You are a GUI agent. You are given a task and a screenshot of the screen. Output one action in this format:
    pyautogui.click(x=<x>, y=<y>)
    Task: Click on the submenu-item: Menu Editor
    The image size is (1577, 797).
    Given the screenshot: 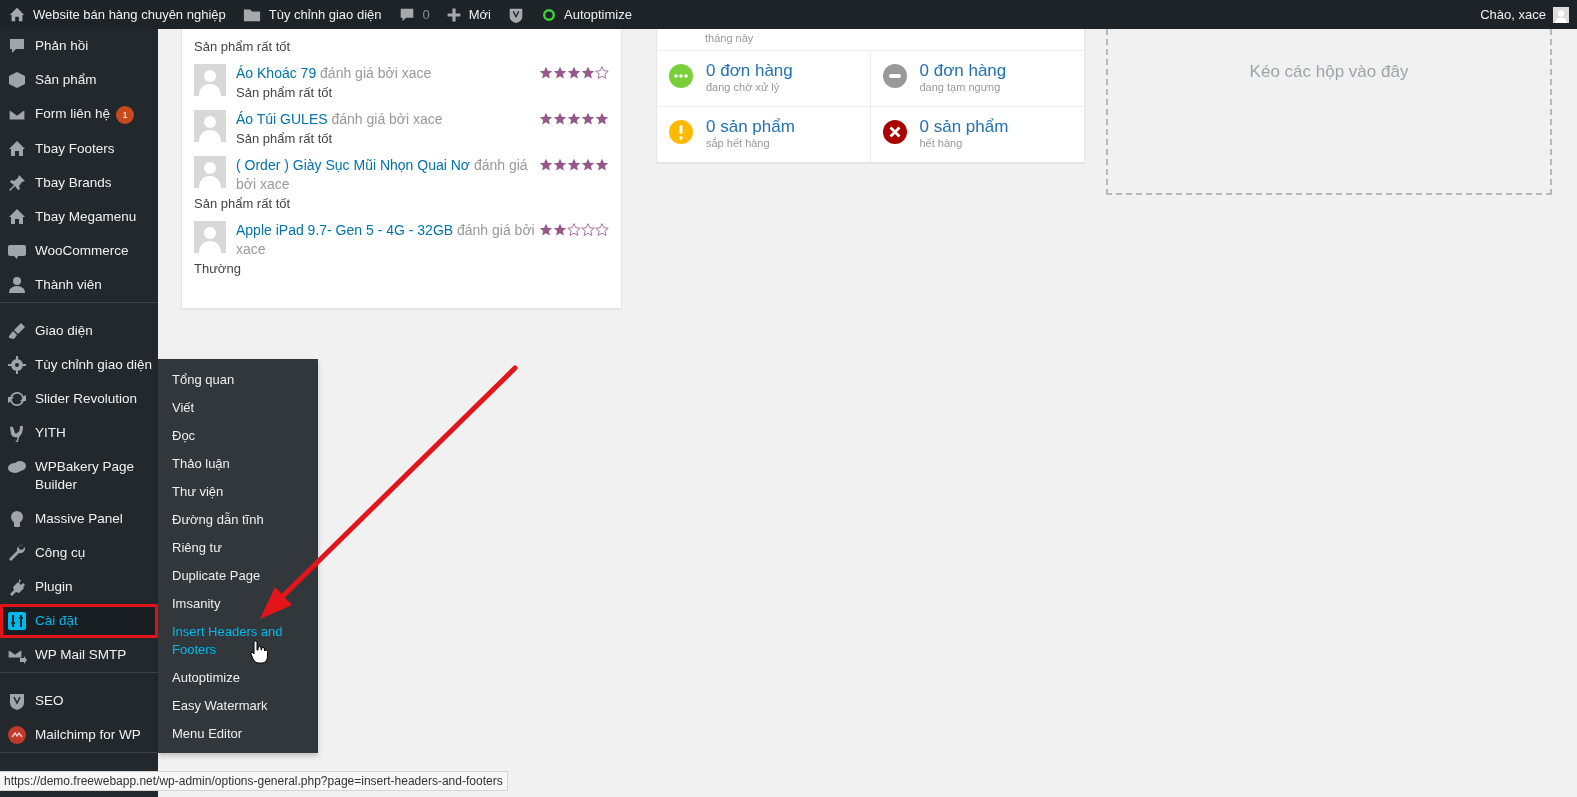 What is the action you would take?
    pyautogui.click(x=238, y=734)
    